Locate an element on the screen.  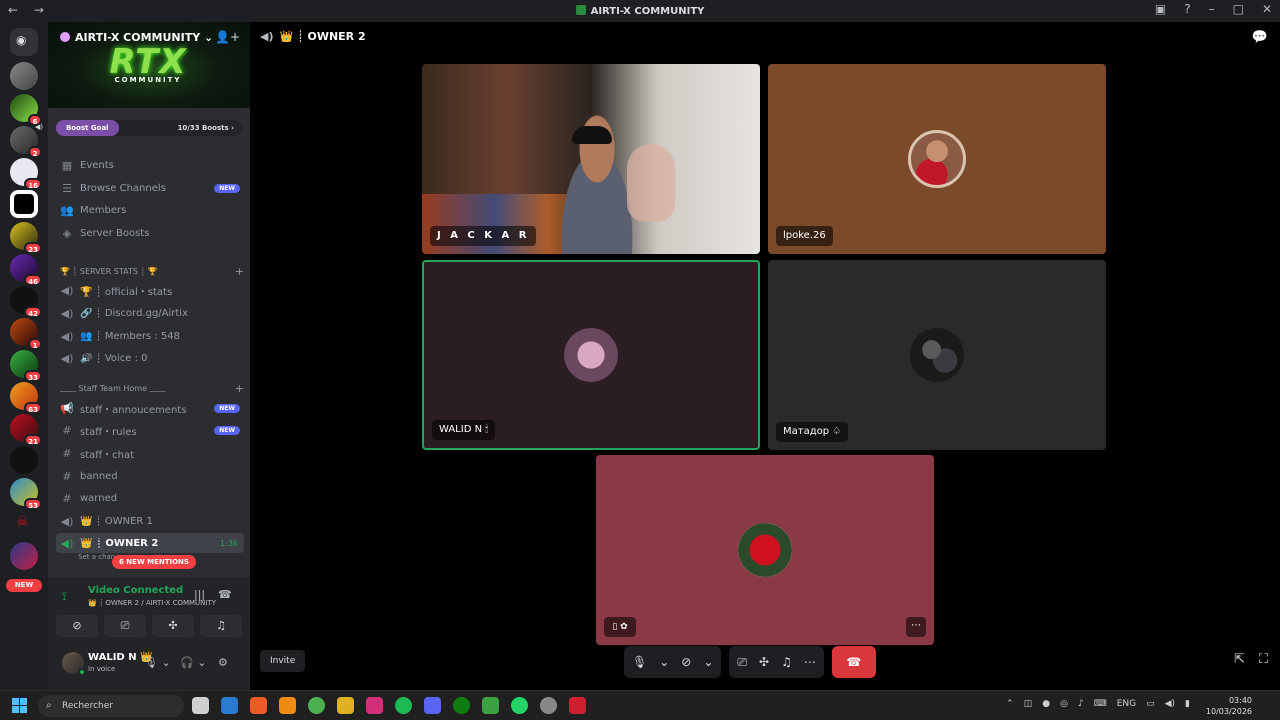
taskbar-search: ⌕ Rechercher is located at coordinates (111, 706).